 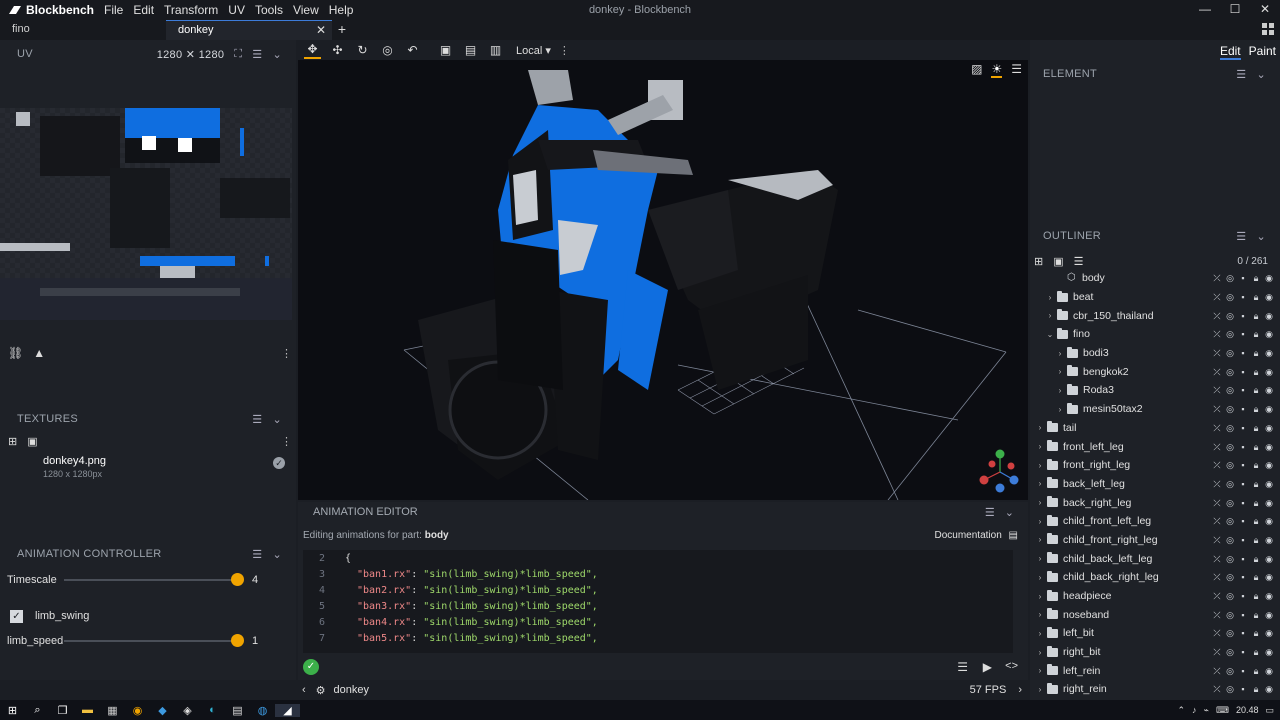 What do you see at coordinates (262, 710) in the screenshot?
I see `browser-icon: ◍` at bounding box center [262, 710].